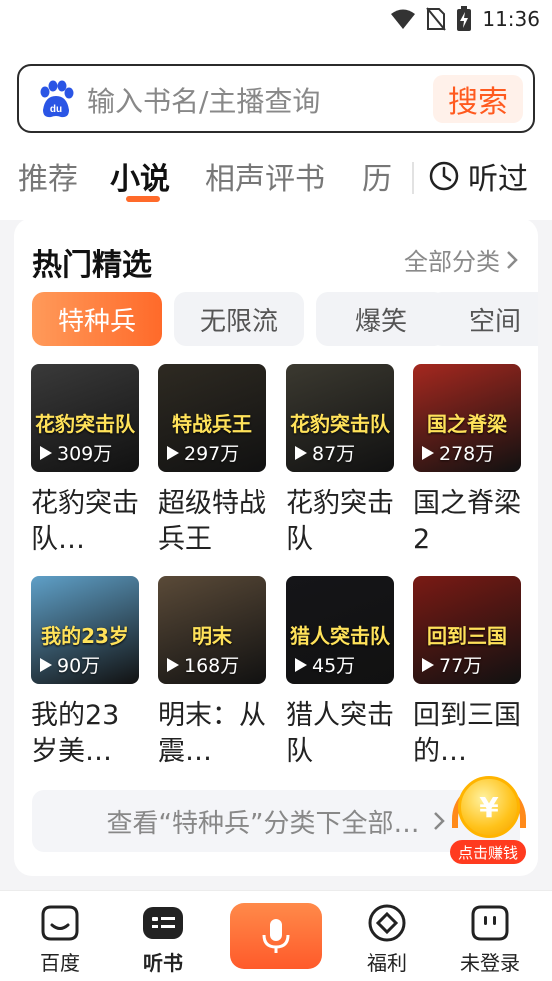 This screenshot has height=981, width=552. Describe the element at coordinates (48, 176) in the screenshot. I see `tab-recommend: 推荐` at that location.